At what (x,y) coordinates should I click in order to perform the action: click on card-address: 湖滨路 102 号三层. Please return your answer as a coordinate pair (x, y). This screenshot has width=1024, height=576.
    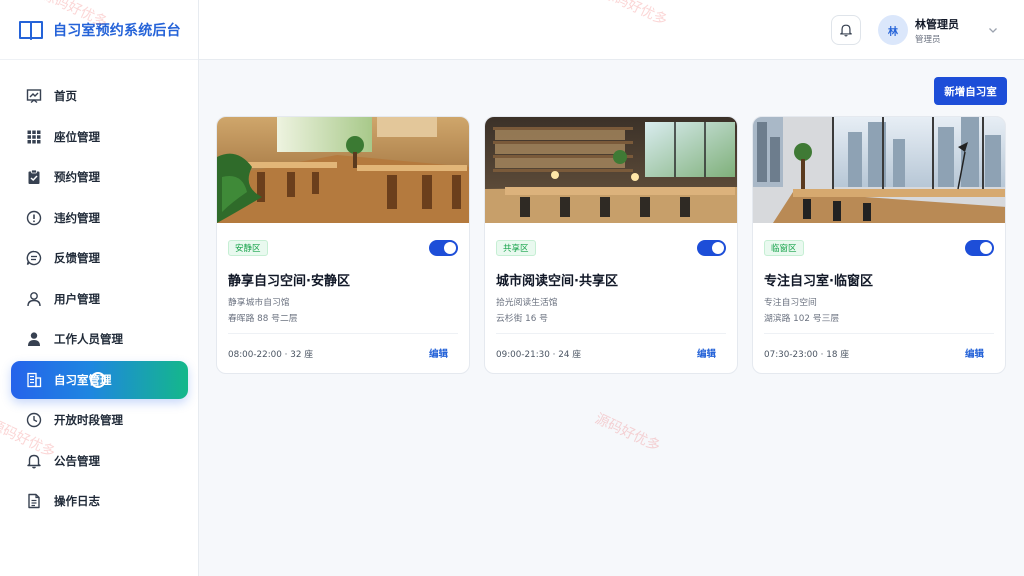
    Looking at the image, I should click on (802, 319).